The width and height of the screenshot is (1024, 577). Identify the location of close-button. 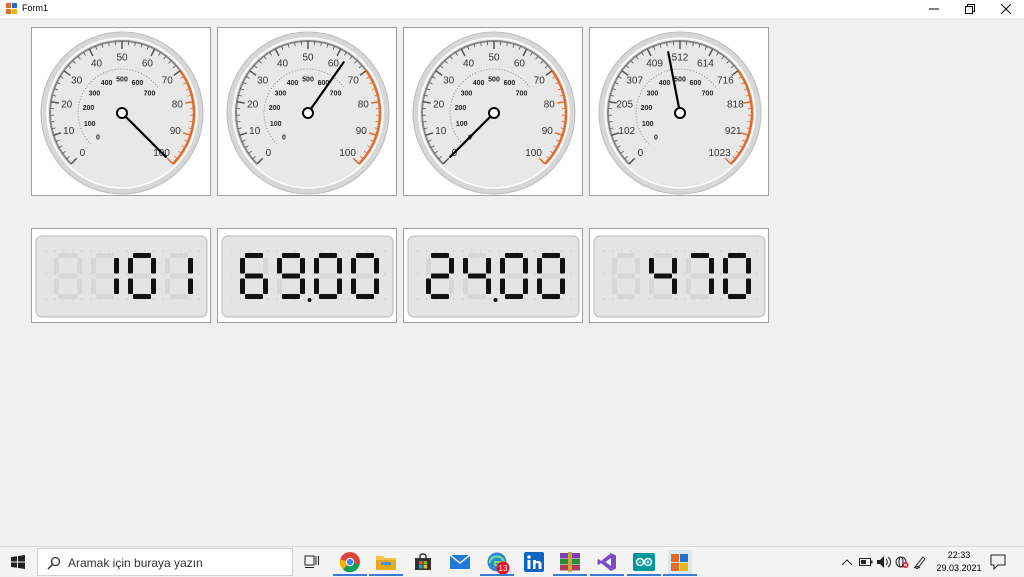
(1006, 9).